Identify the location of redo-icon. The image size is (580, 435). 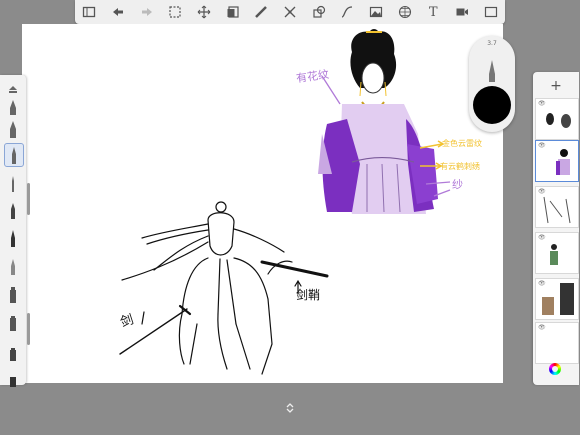
(147, 12).